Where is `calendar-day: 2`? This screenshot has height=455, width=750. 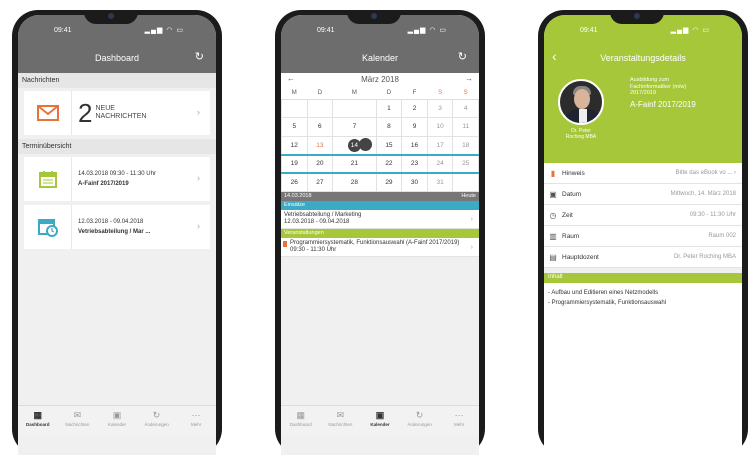 calendar-day: 2 is located at coordinates (414, 108).